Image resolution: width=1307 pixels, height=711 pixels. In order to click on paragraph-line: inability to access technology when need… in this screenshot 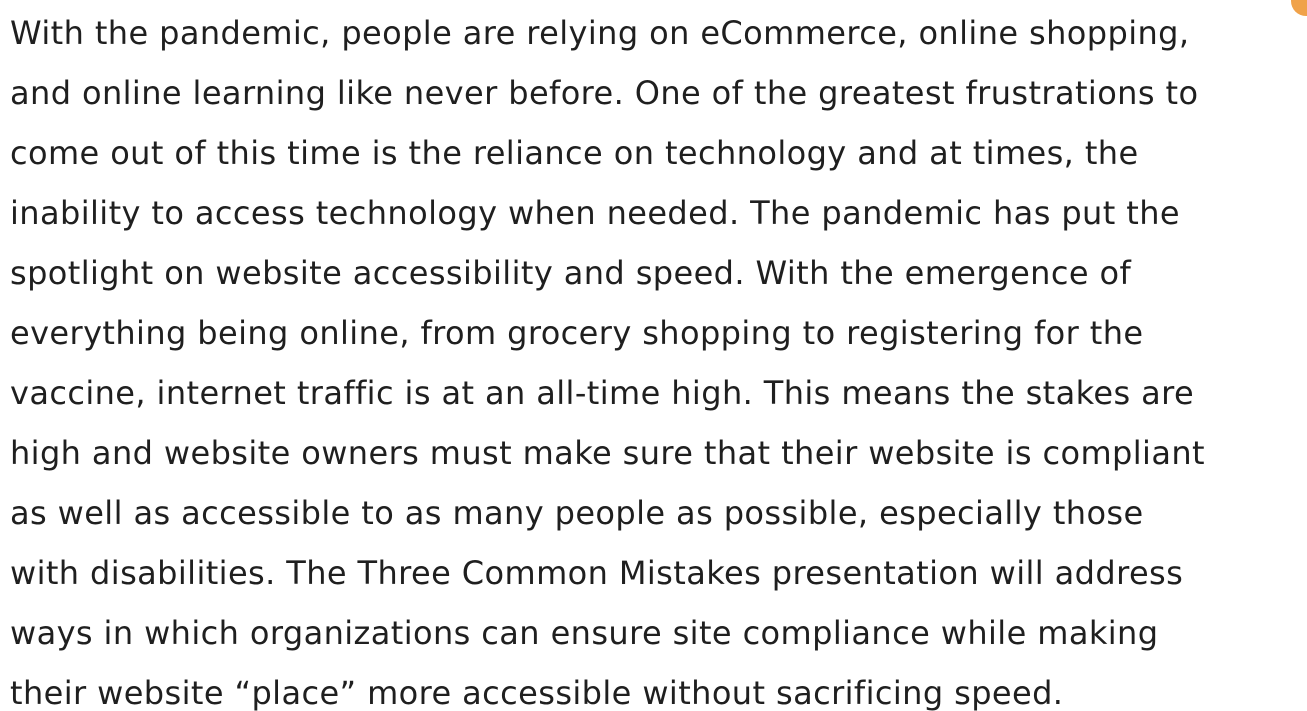, I will do `click(595, 213)`.